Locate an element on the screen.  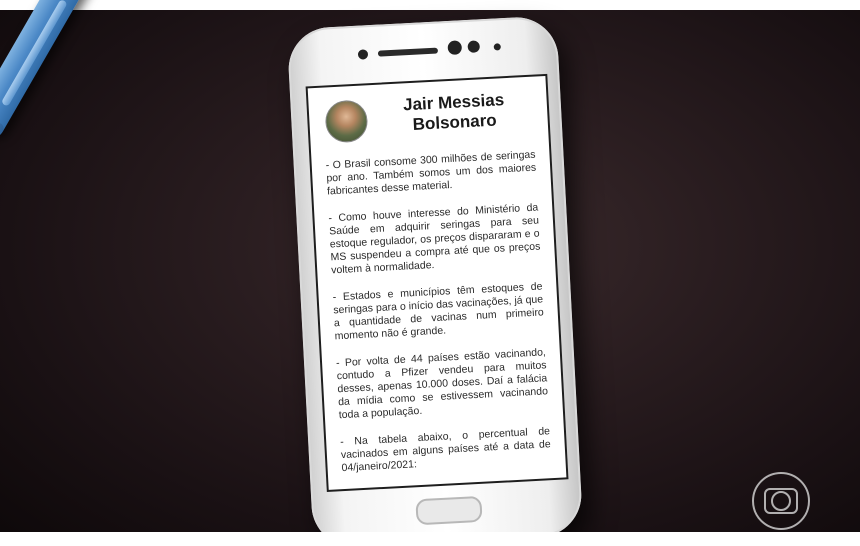
globo-logo-icon is located at coordinates (781, 501).